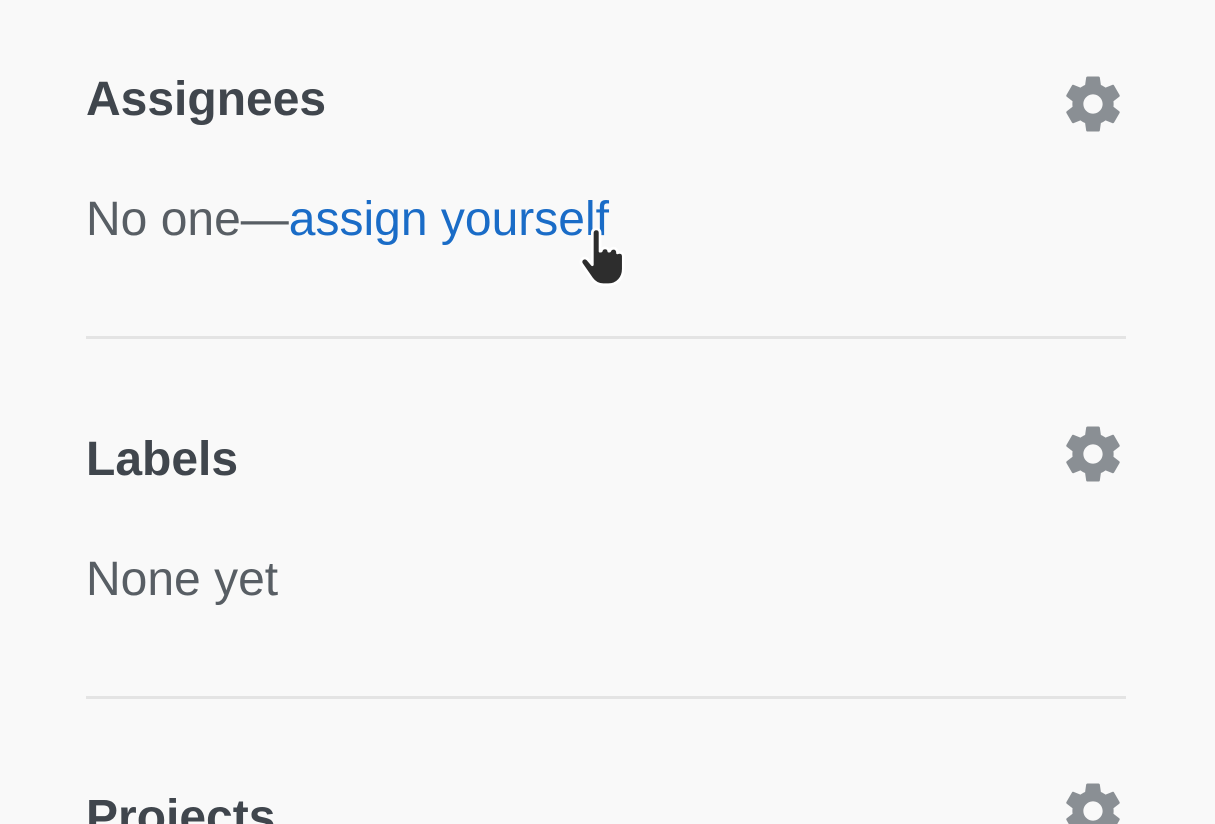 This screenshot has width=1215, height=824. I want to click on assignees-settings-gear-icon, so click(1093, 104).